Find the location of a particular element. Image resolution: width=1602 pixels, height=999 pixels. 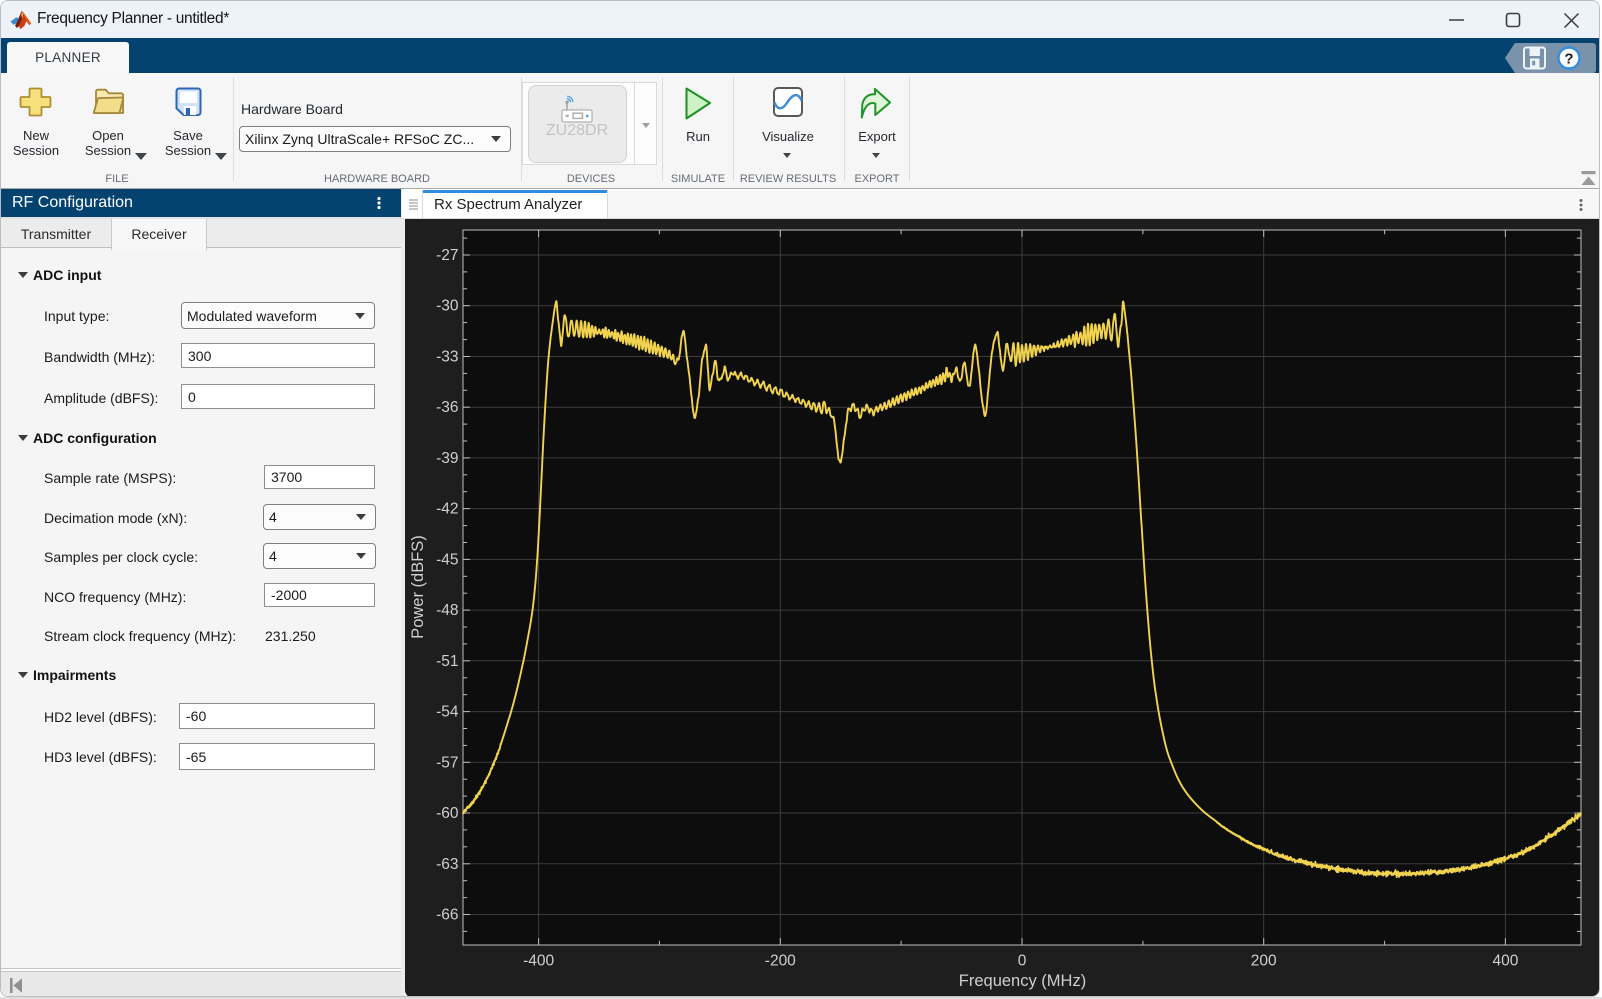

svg-text: -36 is located at coordinates (447, 407).